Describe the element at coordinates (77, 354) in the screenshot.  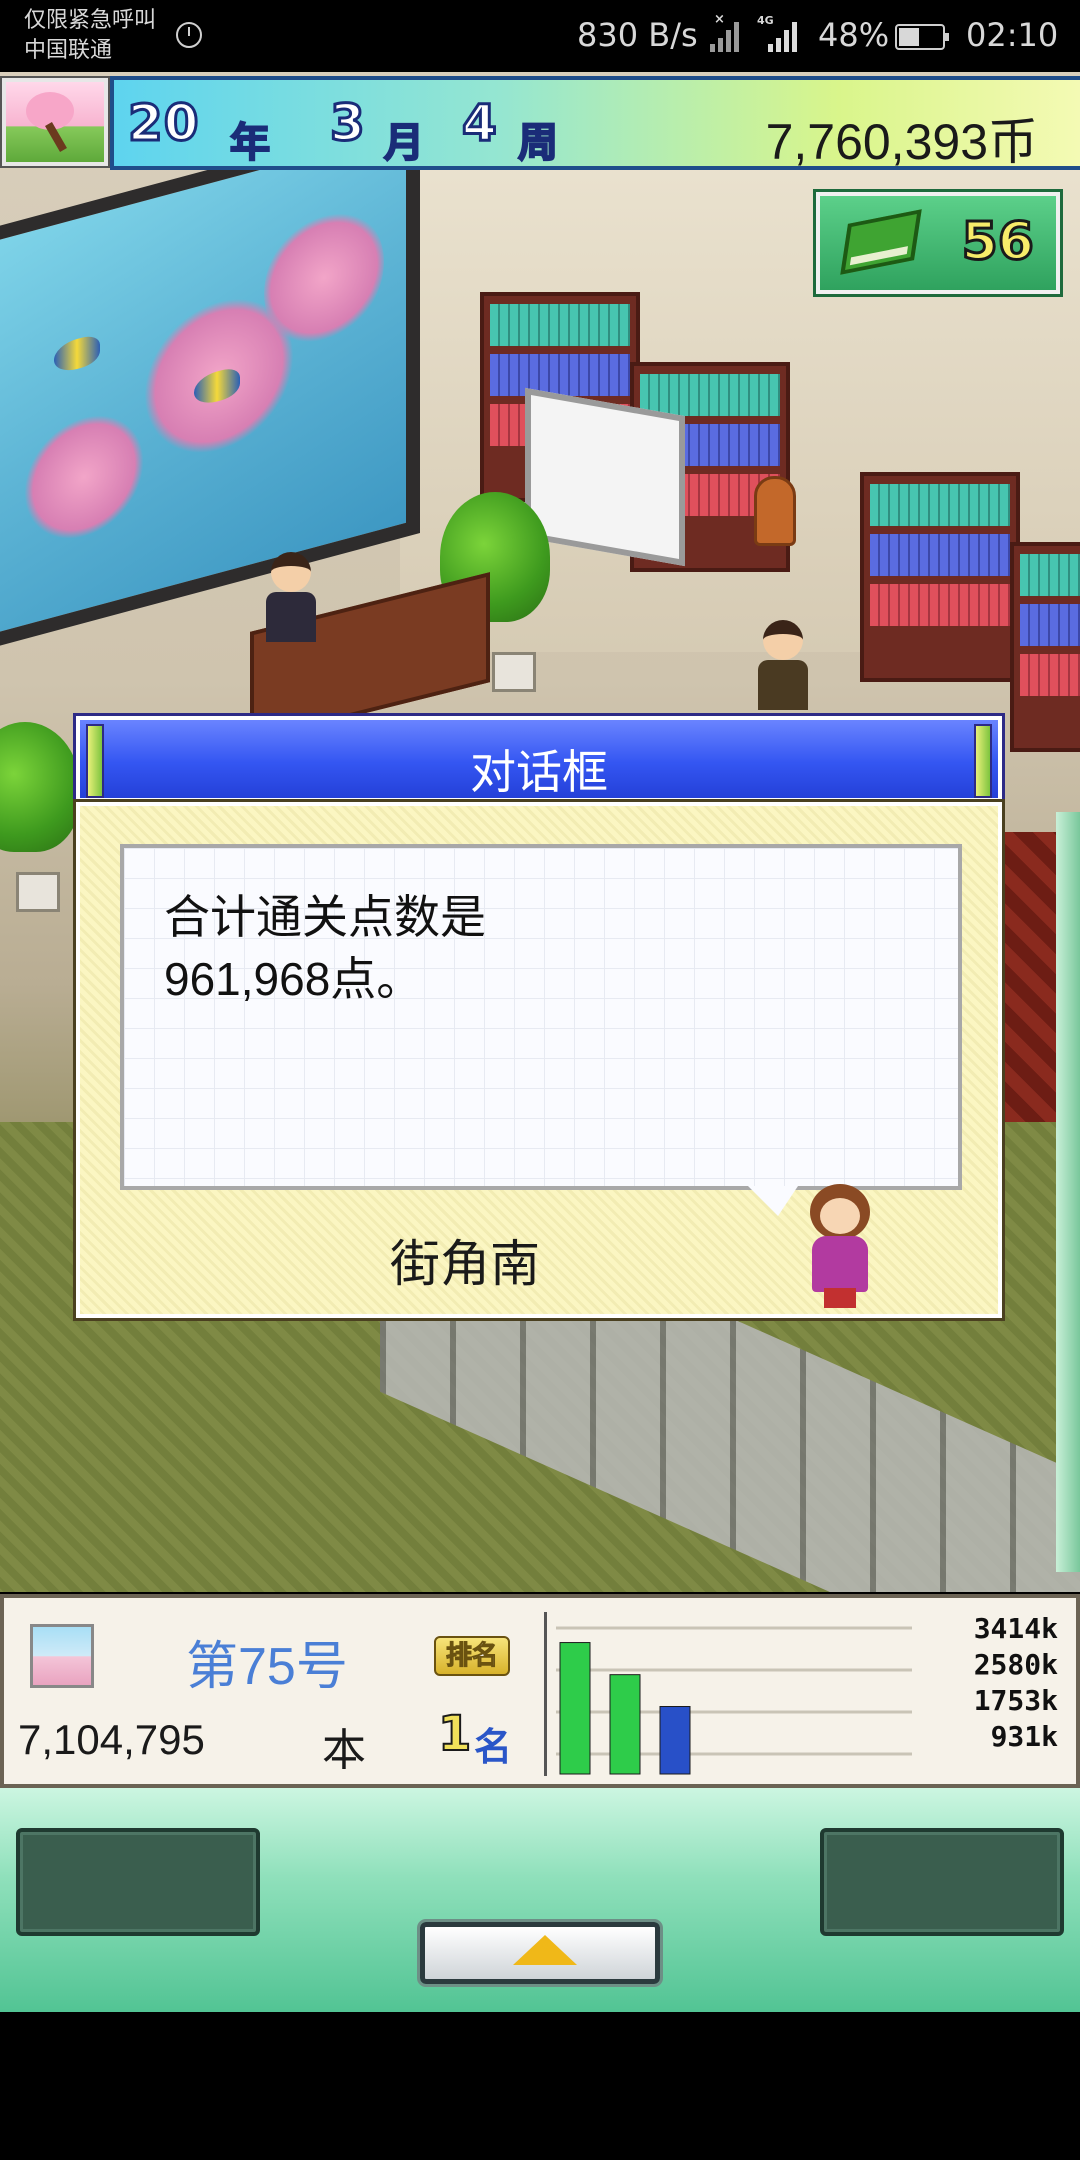
I see `fish-icon` at that location.